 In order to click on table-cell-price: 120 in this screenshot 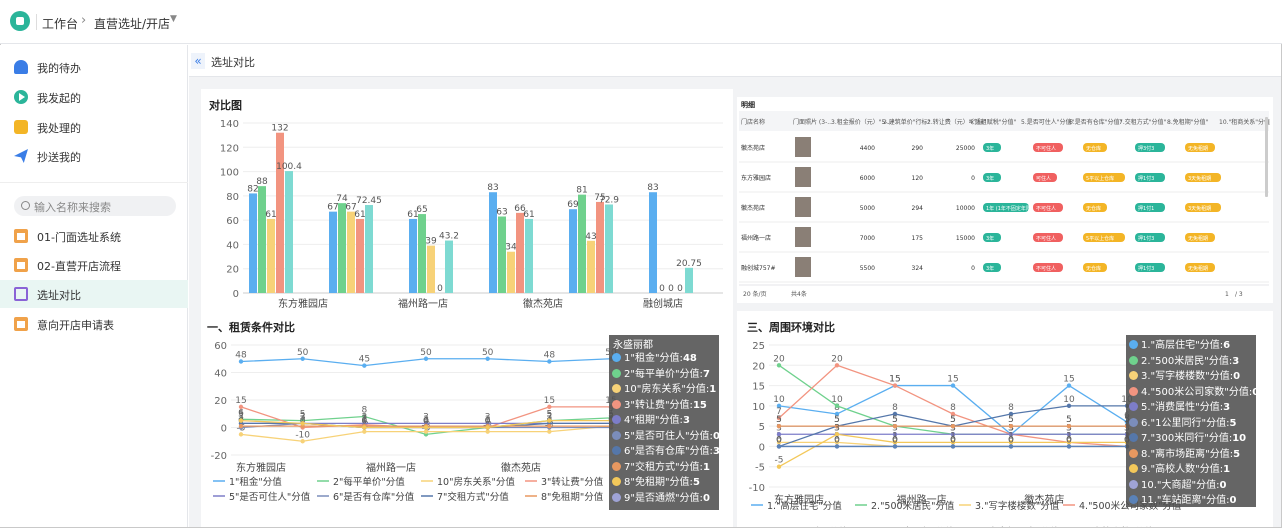, I will do `click(918, 178)`.